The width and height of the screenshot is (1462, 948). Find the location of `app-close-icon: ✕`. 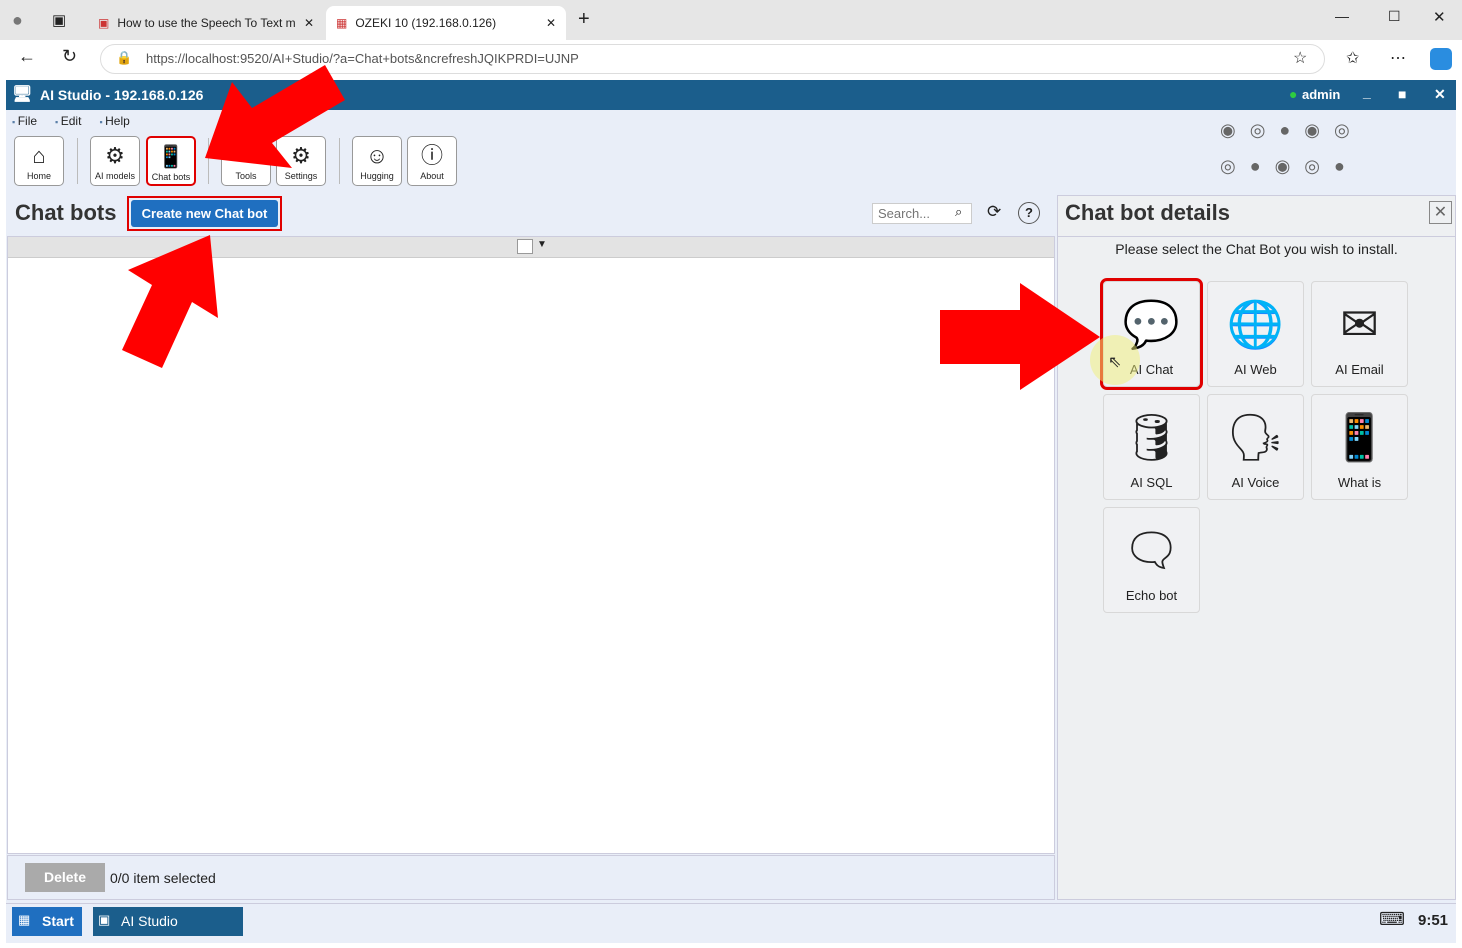

app-close-icon: ✕ is located at coordinates (1440, 94).